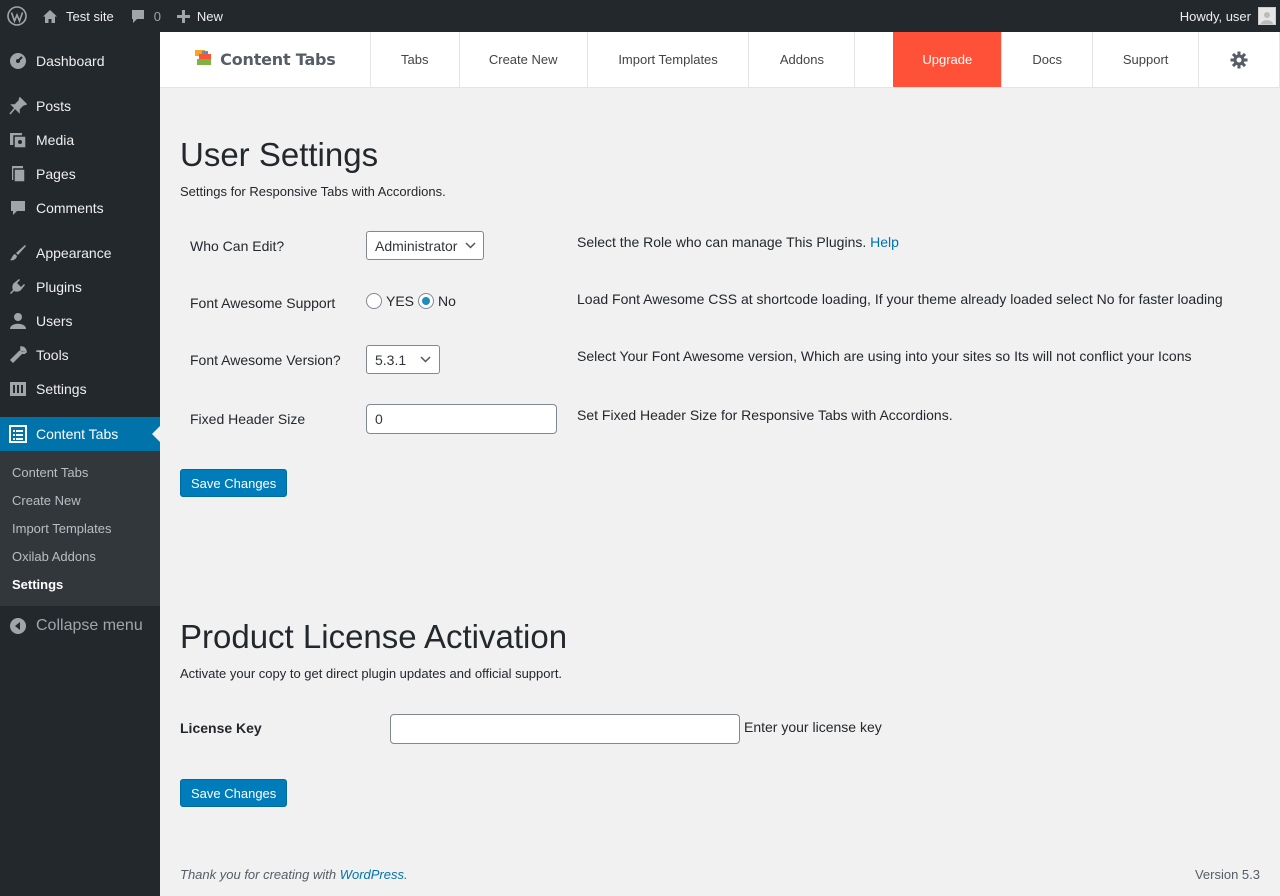 This screenshot has width=1280, height=896. I want to click on submenu-item-content-tabs: Content Tabs, so click(80, 472).